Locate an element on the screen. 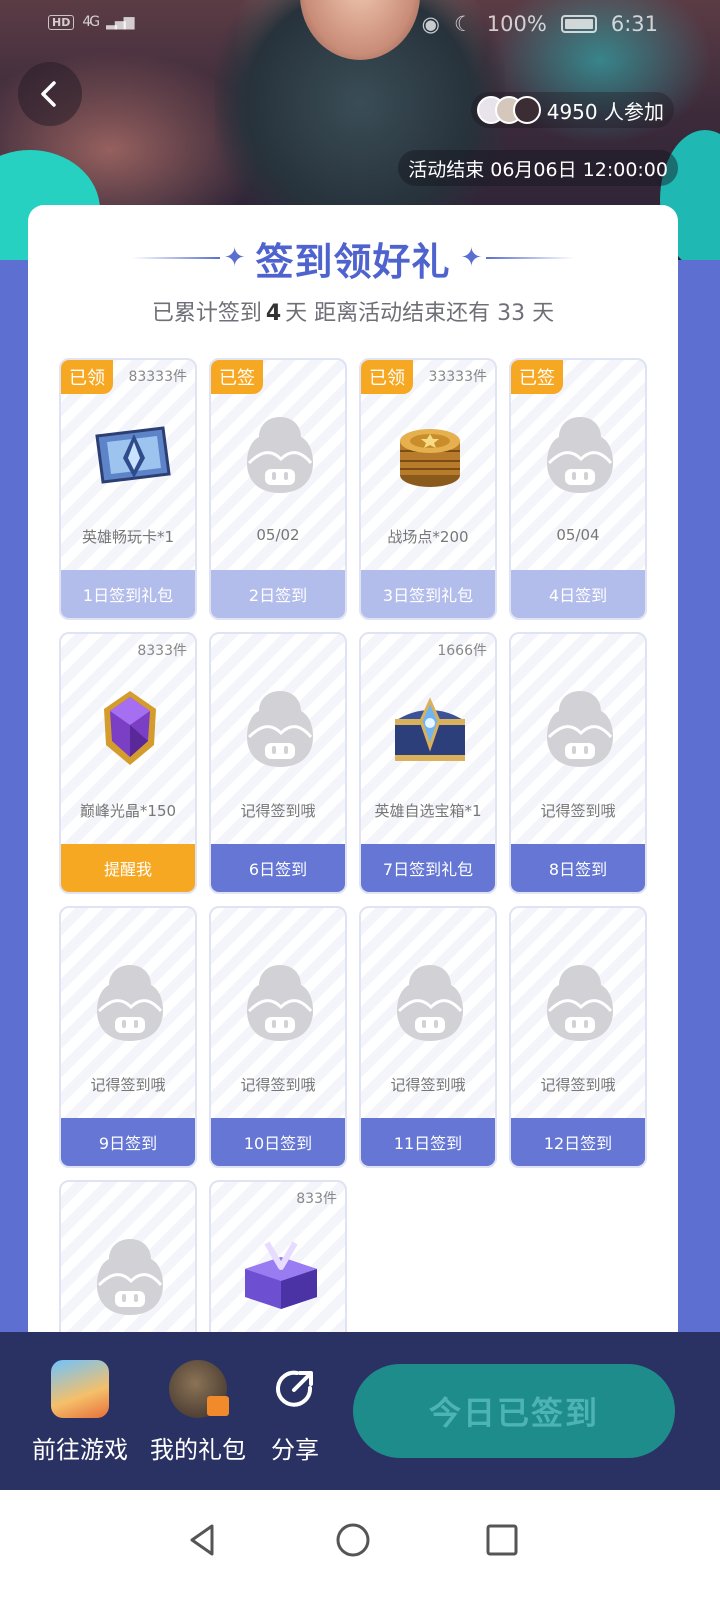 Image resolution: width=720 pixels, height=1600 pixels. stock-count: 8333件 is located at coordinates (162, 651).